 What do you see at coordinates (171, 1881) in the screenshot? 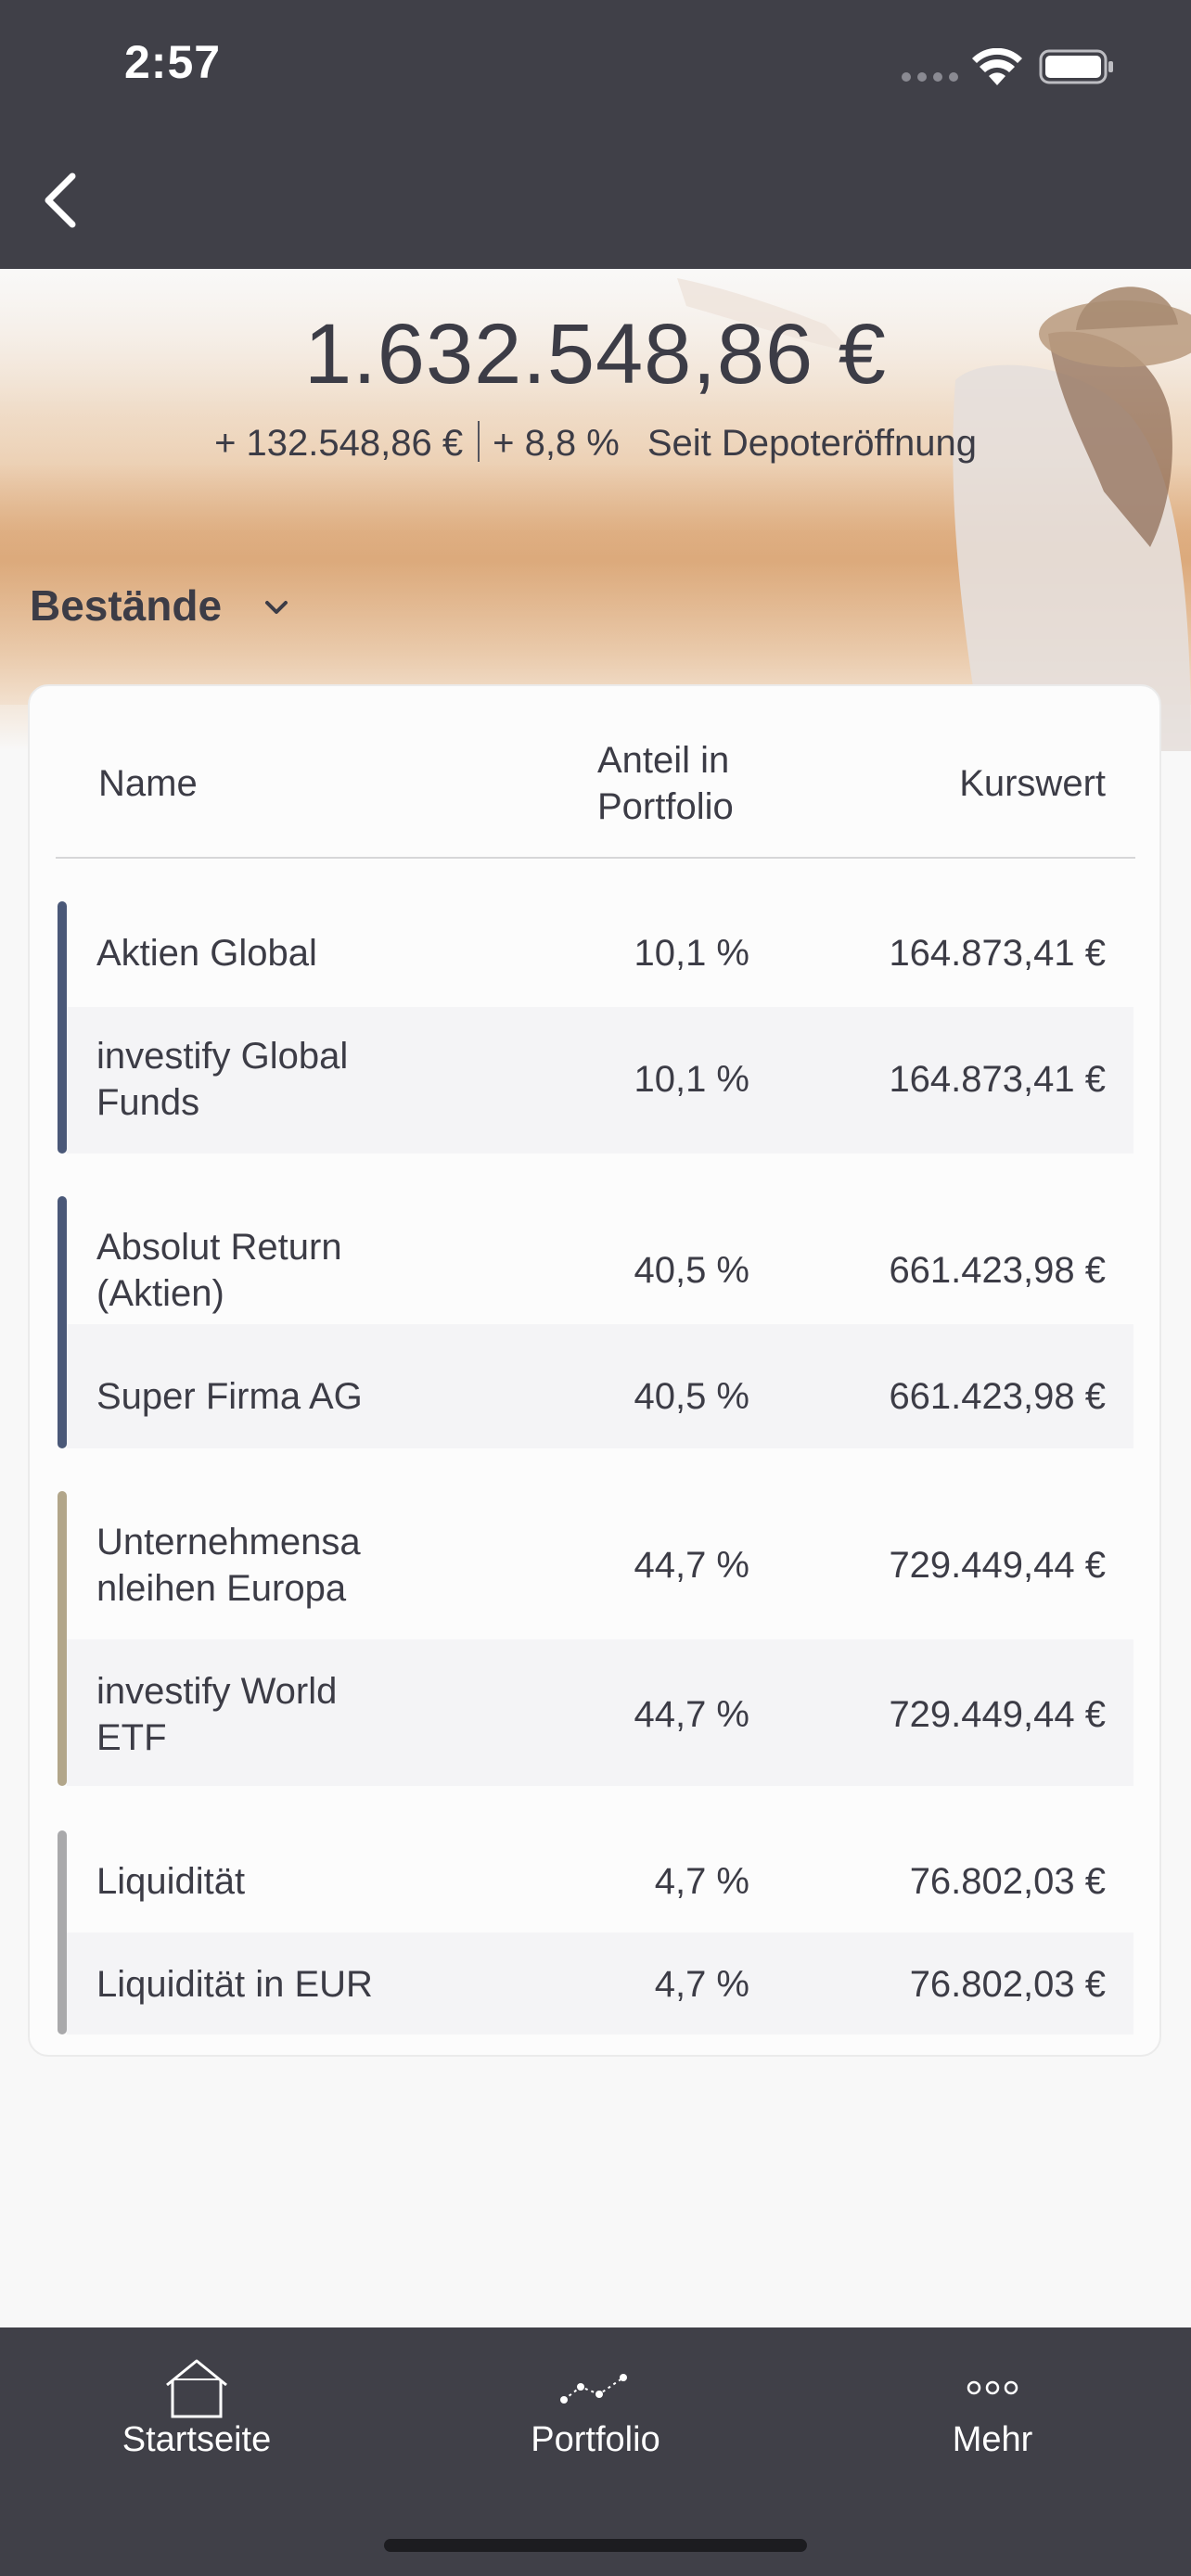
I see `holding-name: Liquidität` at bounding box center [171, 1881].